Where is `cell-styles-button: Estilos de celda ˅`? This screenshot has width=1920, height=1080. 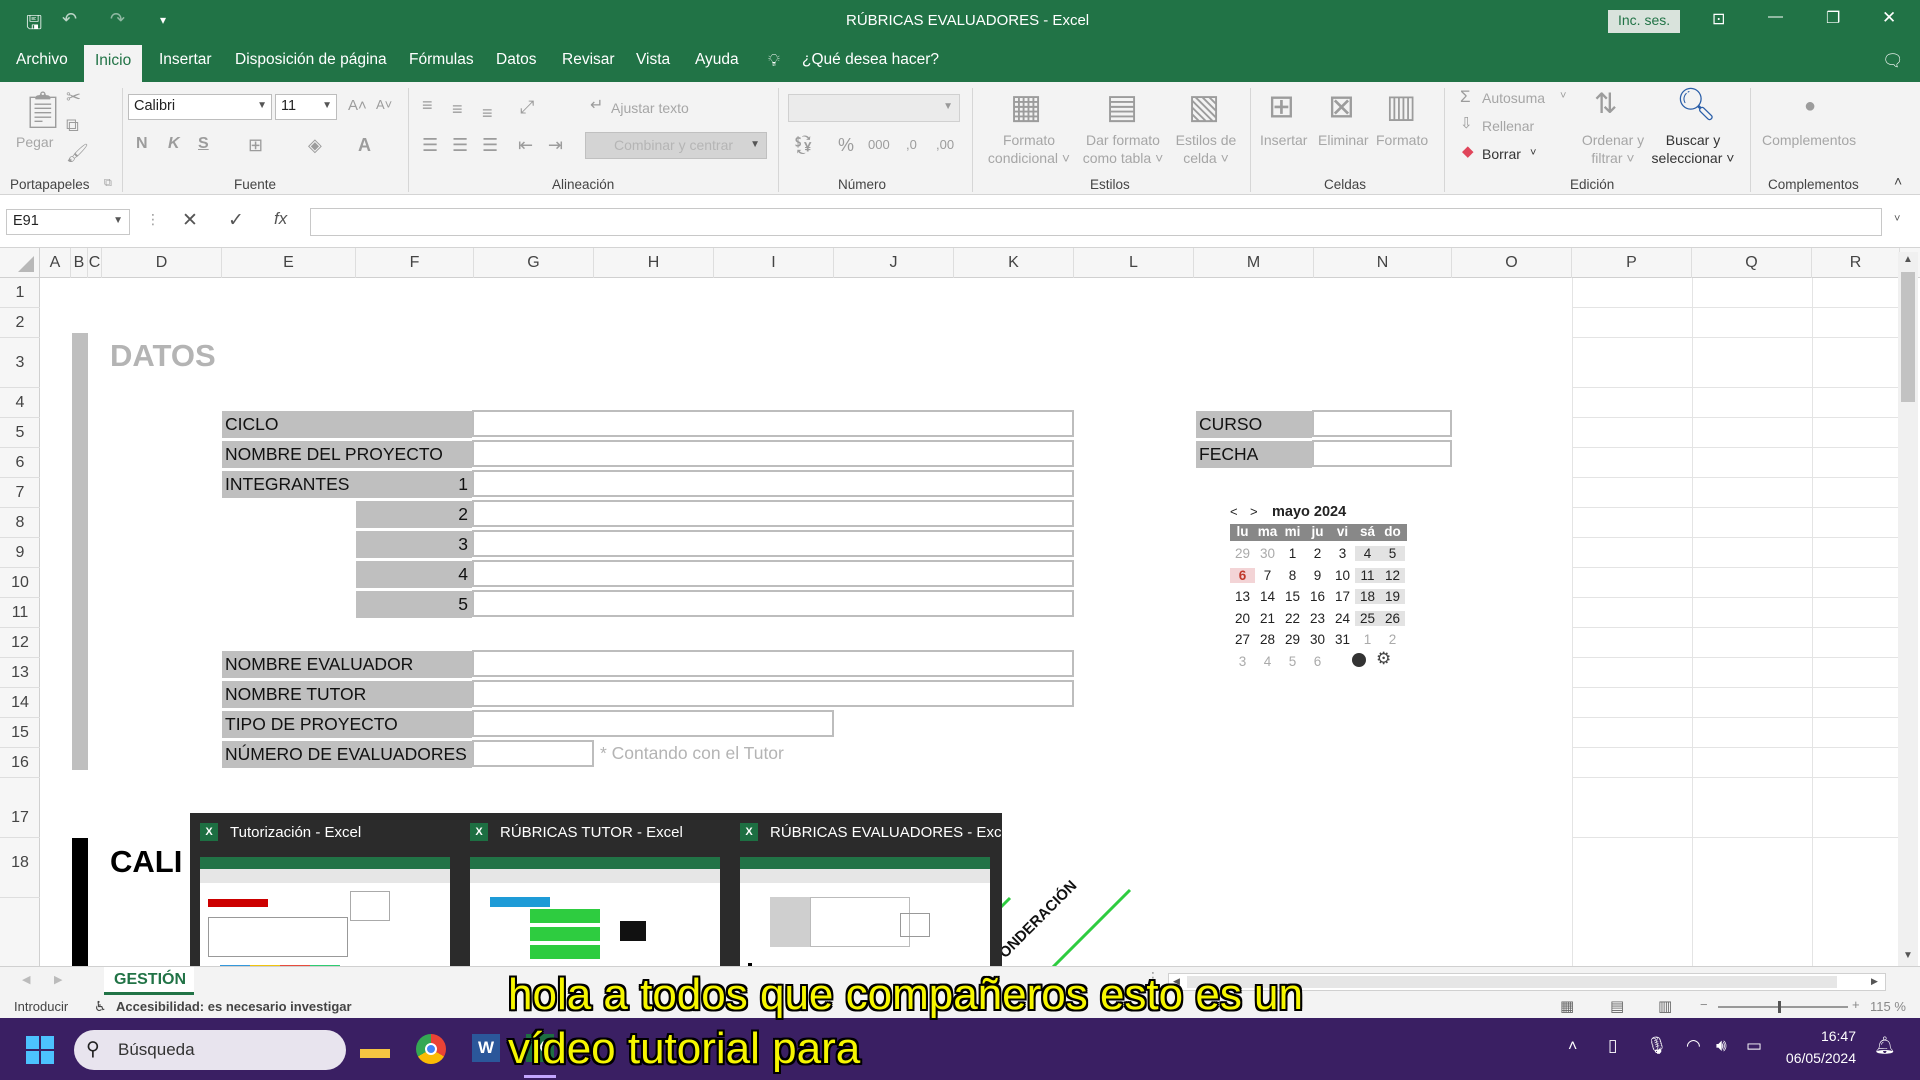
cell-styles-button: Estilos de celda ˅ is located at coordinates (1206, 149).